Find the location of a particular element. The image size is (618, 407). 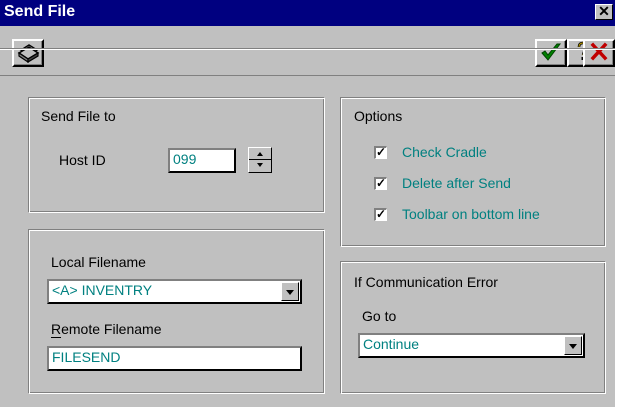

close-icon: ✕ is located at coordinates (604, 11).